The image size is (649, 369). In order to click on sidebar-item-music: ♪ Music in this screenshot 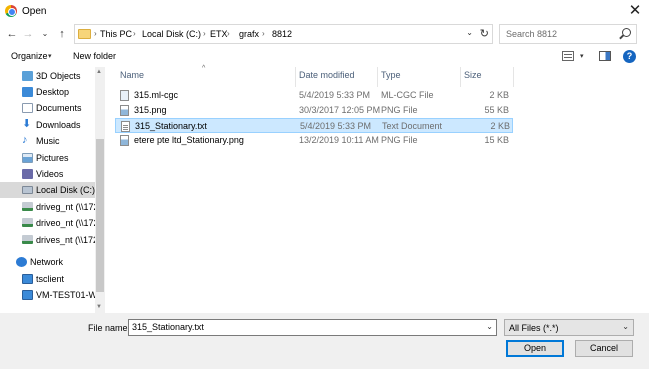, I will do `click(47, 141)`.